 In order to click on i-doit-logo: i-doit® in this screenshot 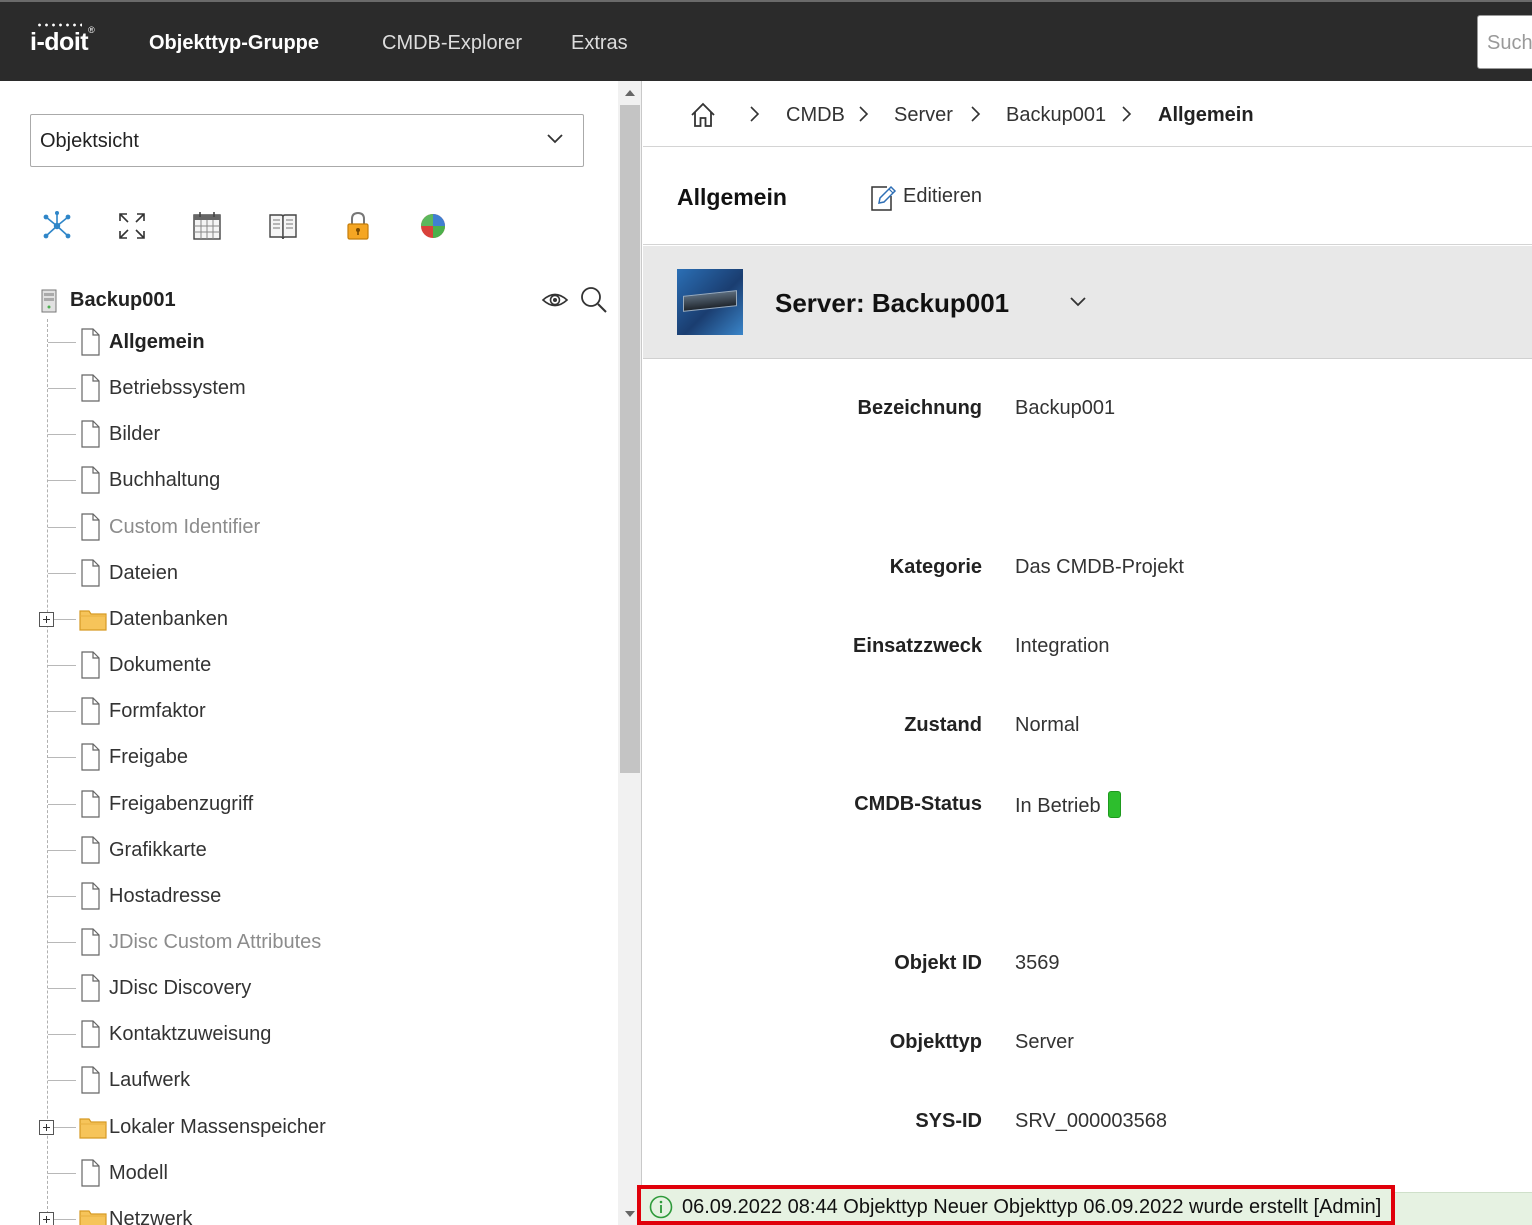, I will do `click(62, 39)`.